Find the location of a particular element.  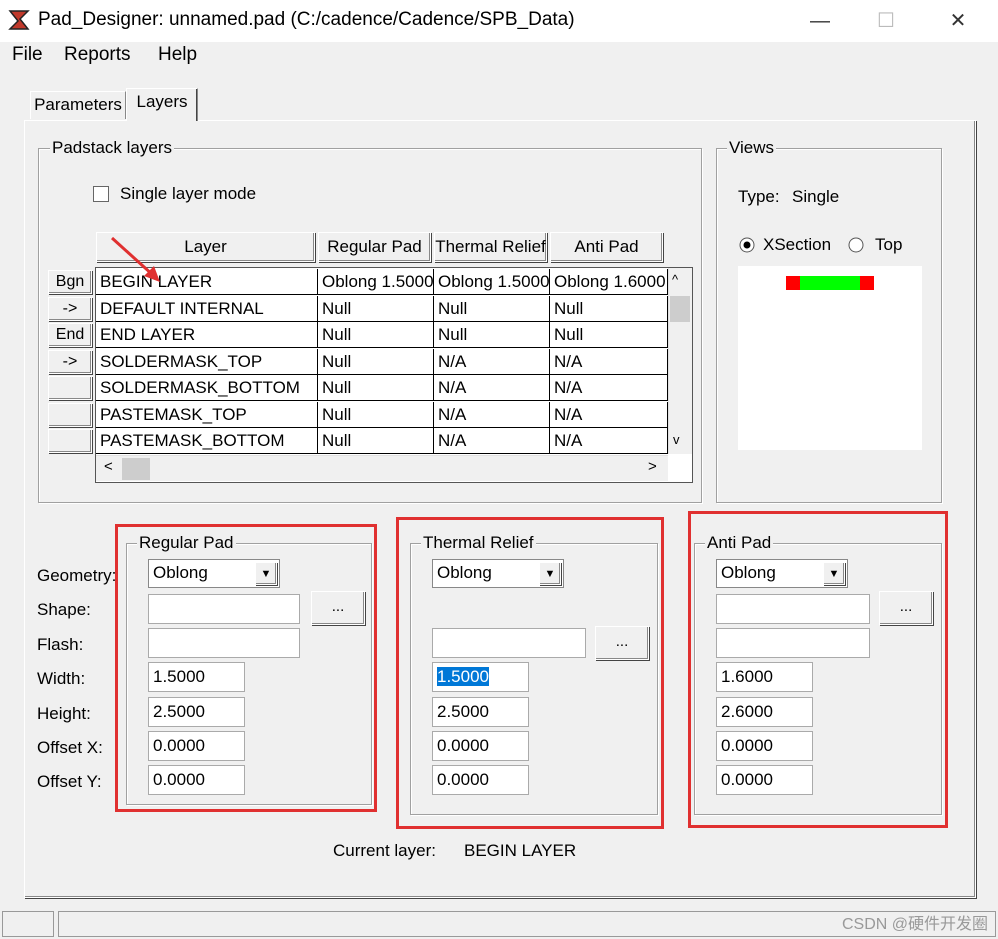

scroll-up-icon: ^ is located at coordinates (675, 279).